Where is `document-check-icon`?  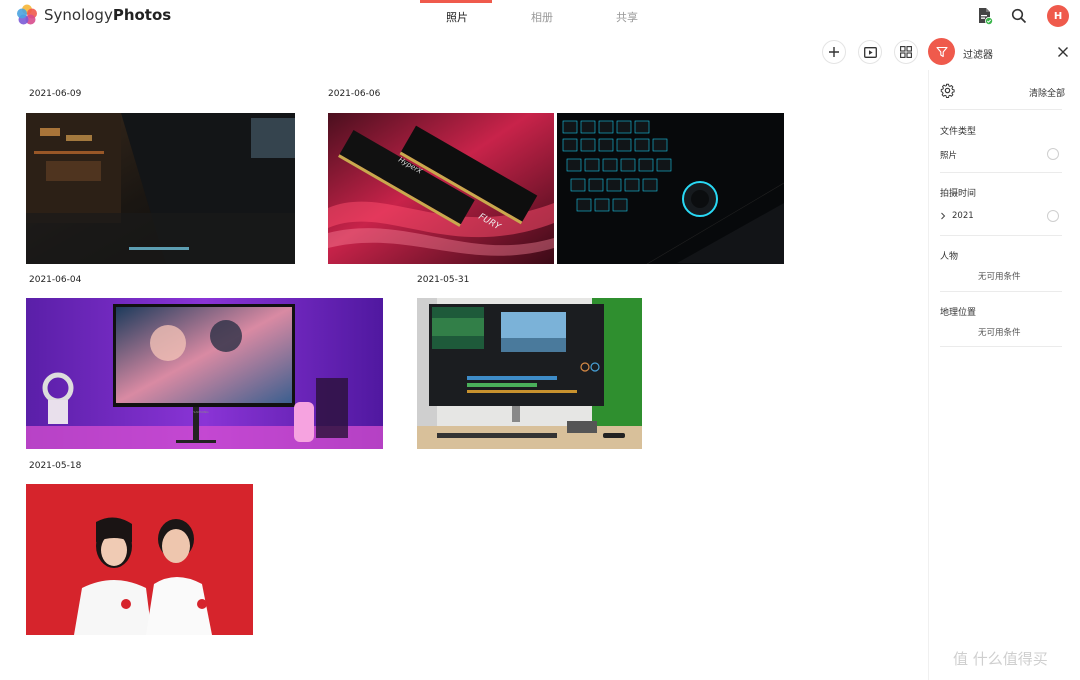 document-check-icon is located at coordinates (986, 16).